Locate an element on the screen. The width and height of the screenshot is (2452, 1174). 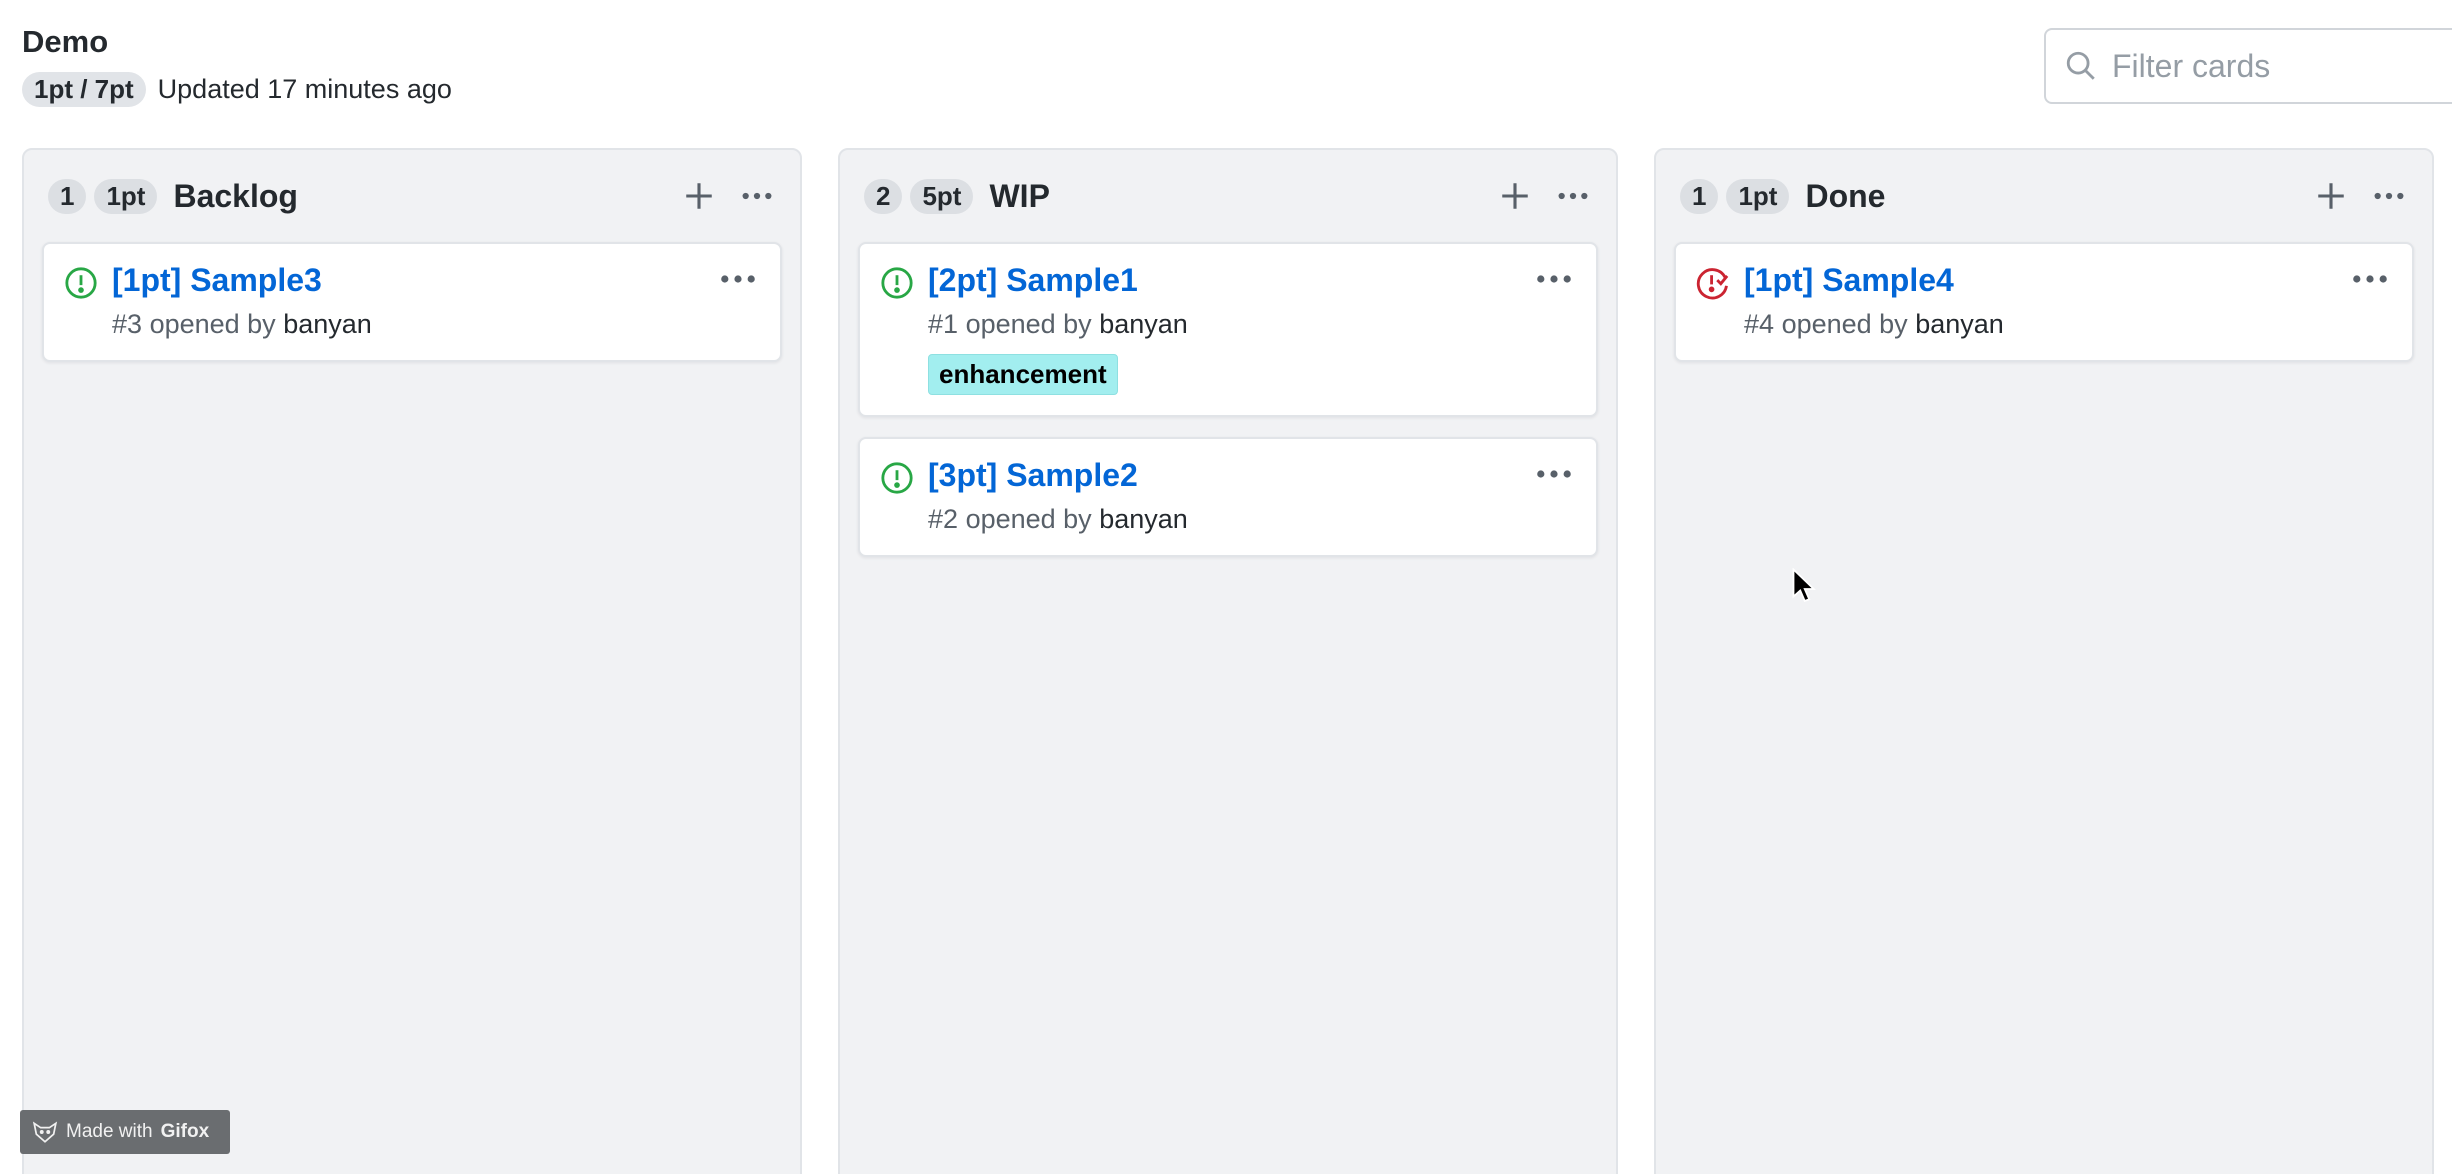
filter-cards-input is located at coordinates (2282, 66).